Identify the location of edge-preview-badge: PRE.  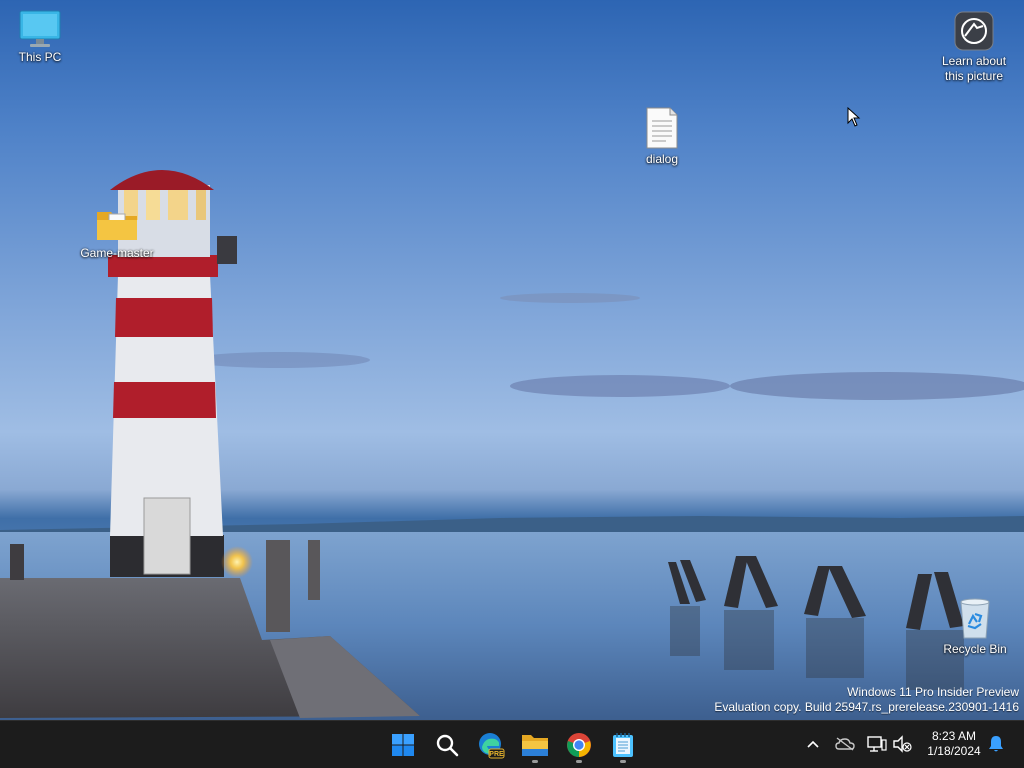
(496, 754).